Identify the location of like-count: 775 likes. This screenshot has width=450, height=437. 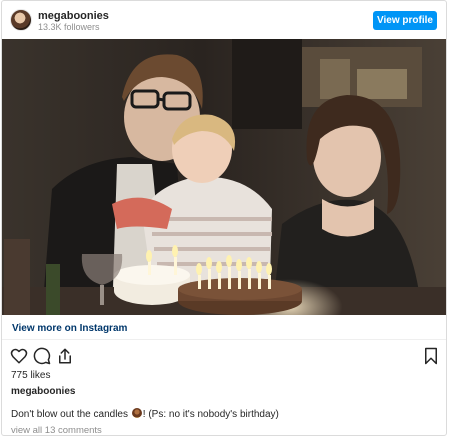
(31, 375).